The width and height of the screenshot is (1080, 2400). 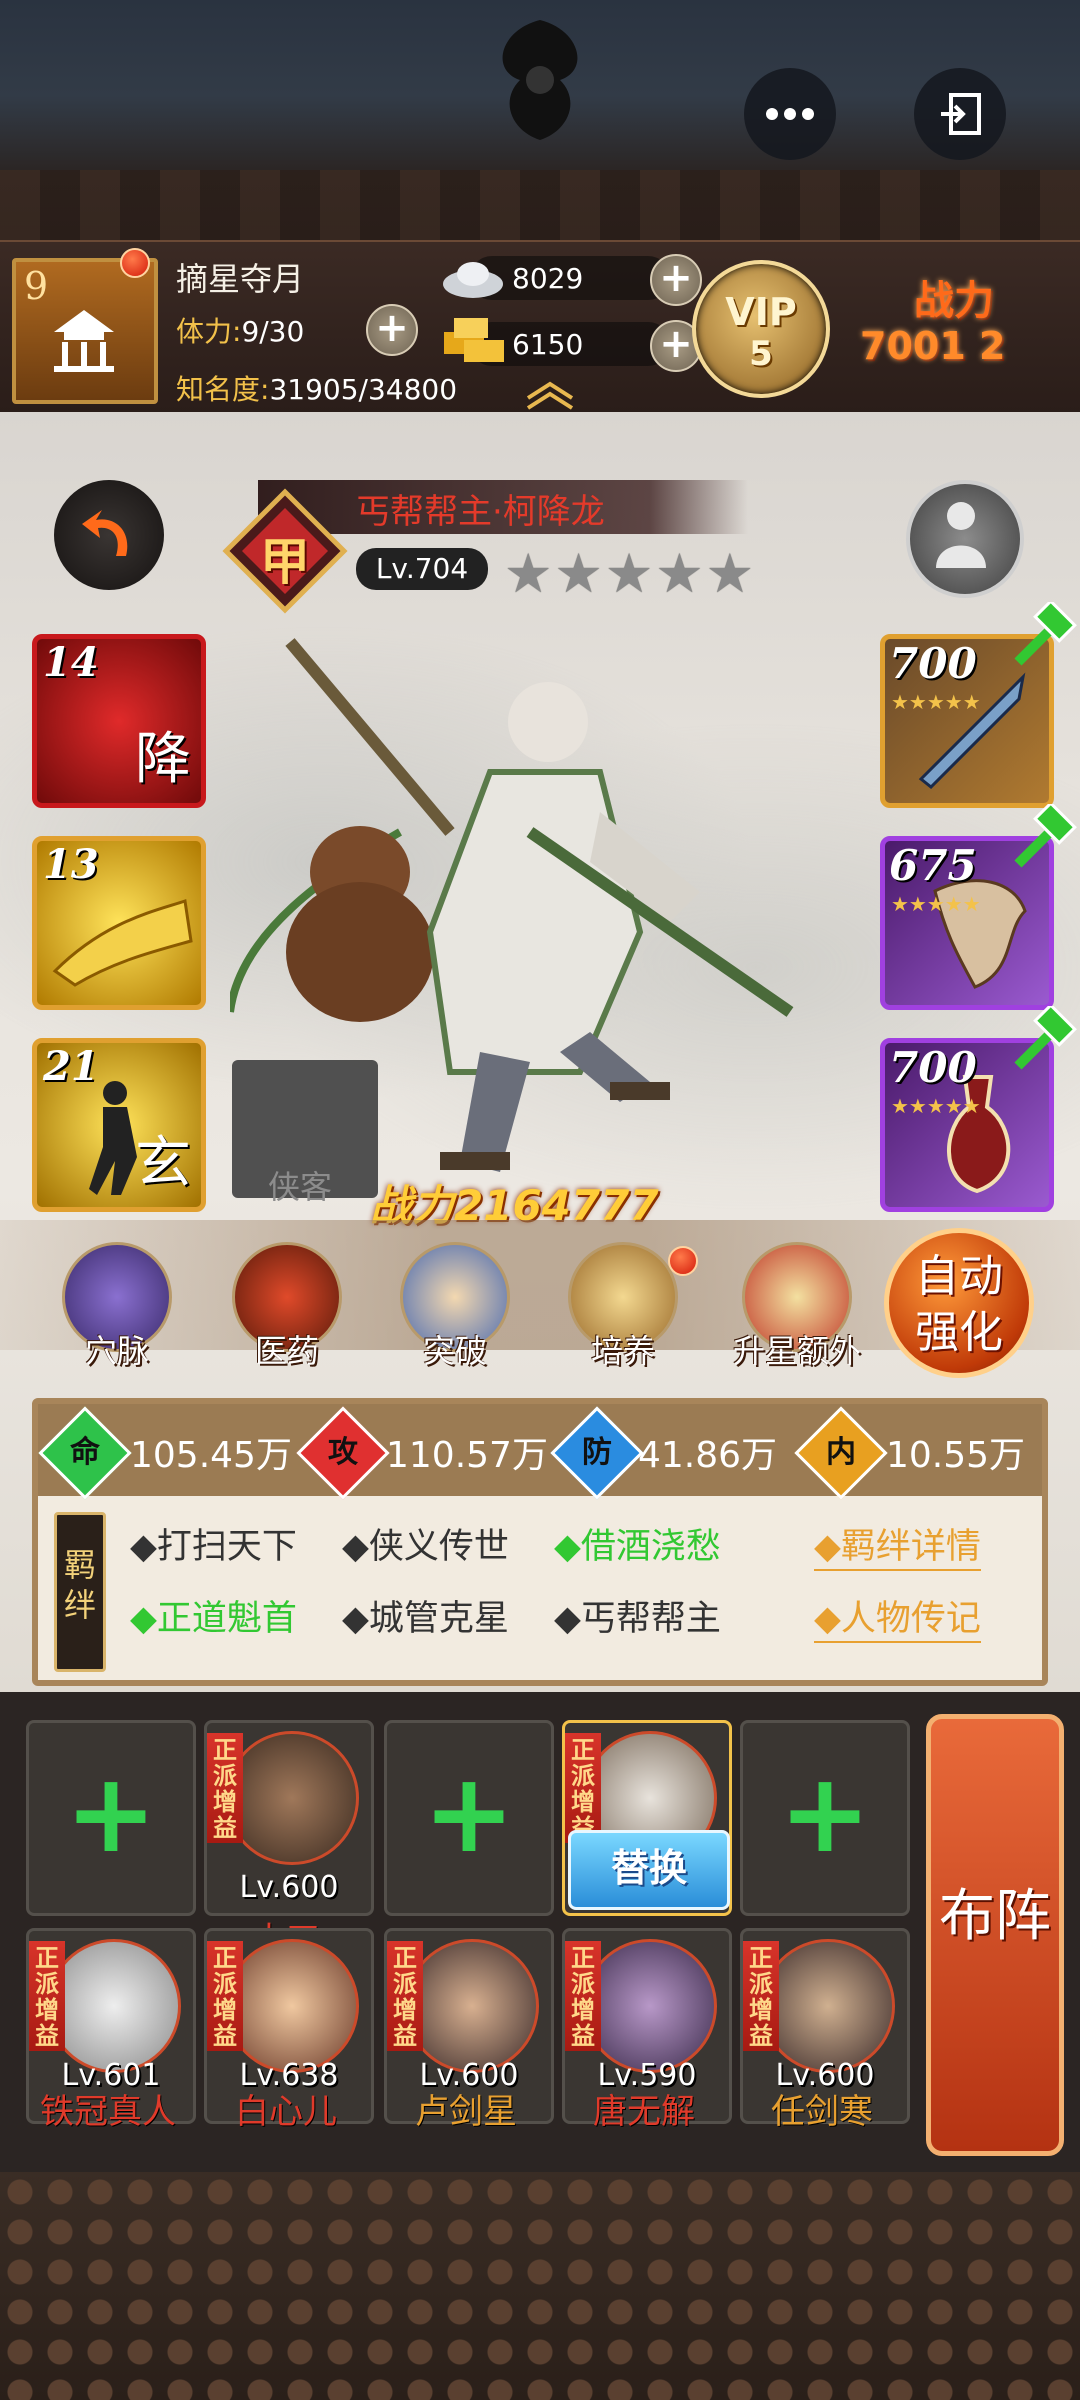 I want to click on bond-item: ◆丐帮帮主, so click(x=637, y=1619).